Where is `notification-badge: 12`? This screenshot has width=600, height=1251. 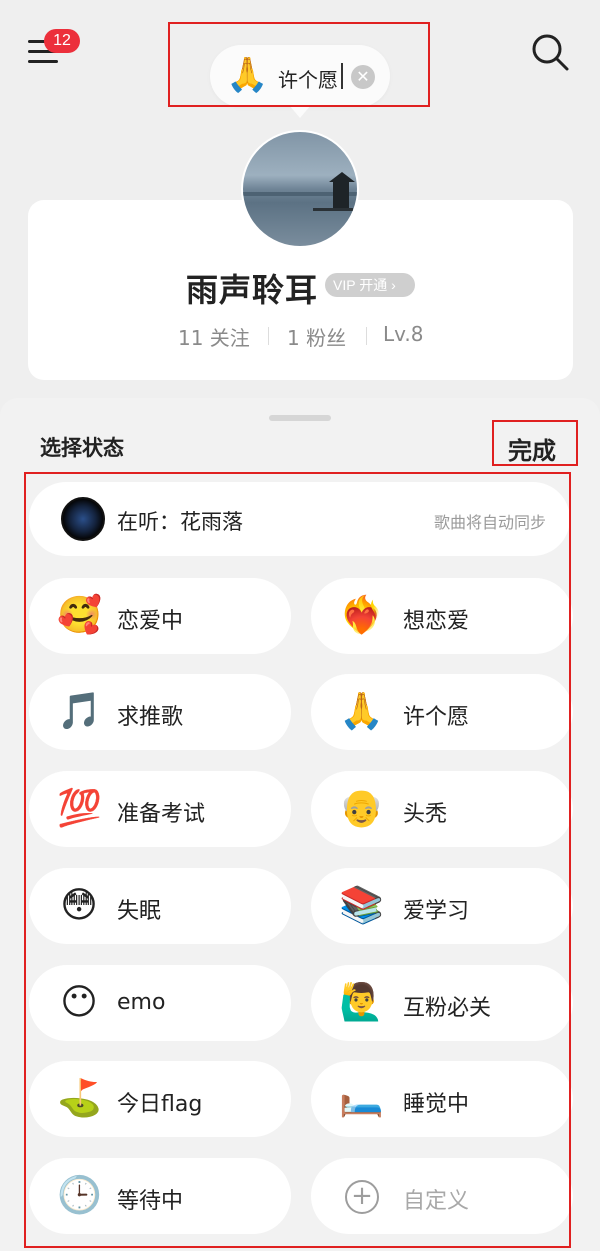 notification-badge: 12 is located at coordinates (62, 41).